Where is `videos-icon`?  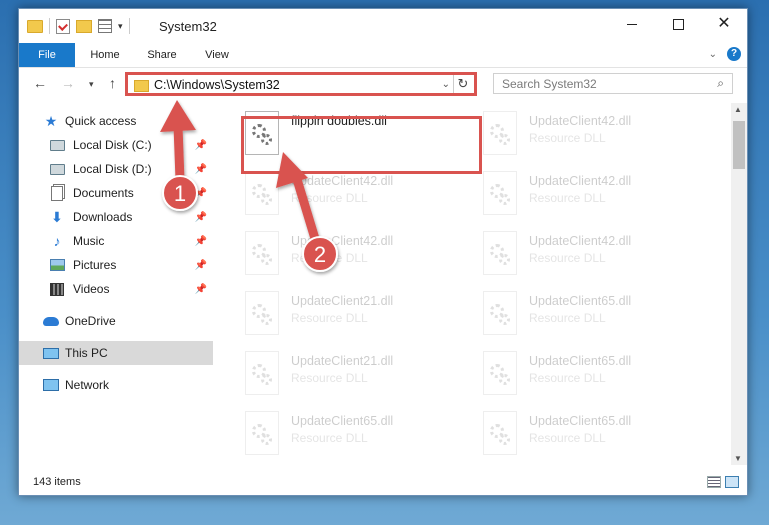
videos-icon is located at coordinates (57, 289).